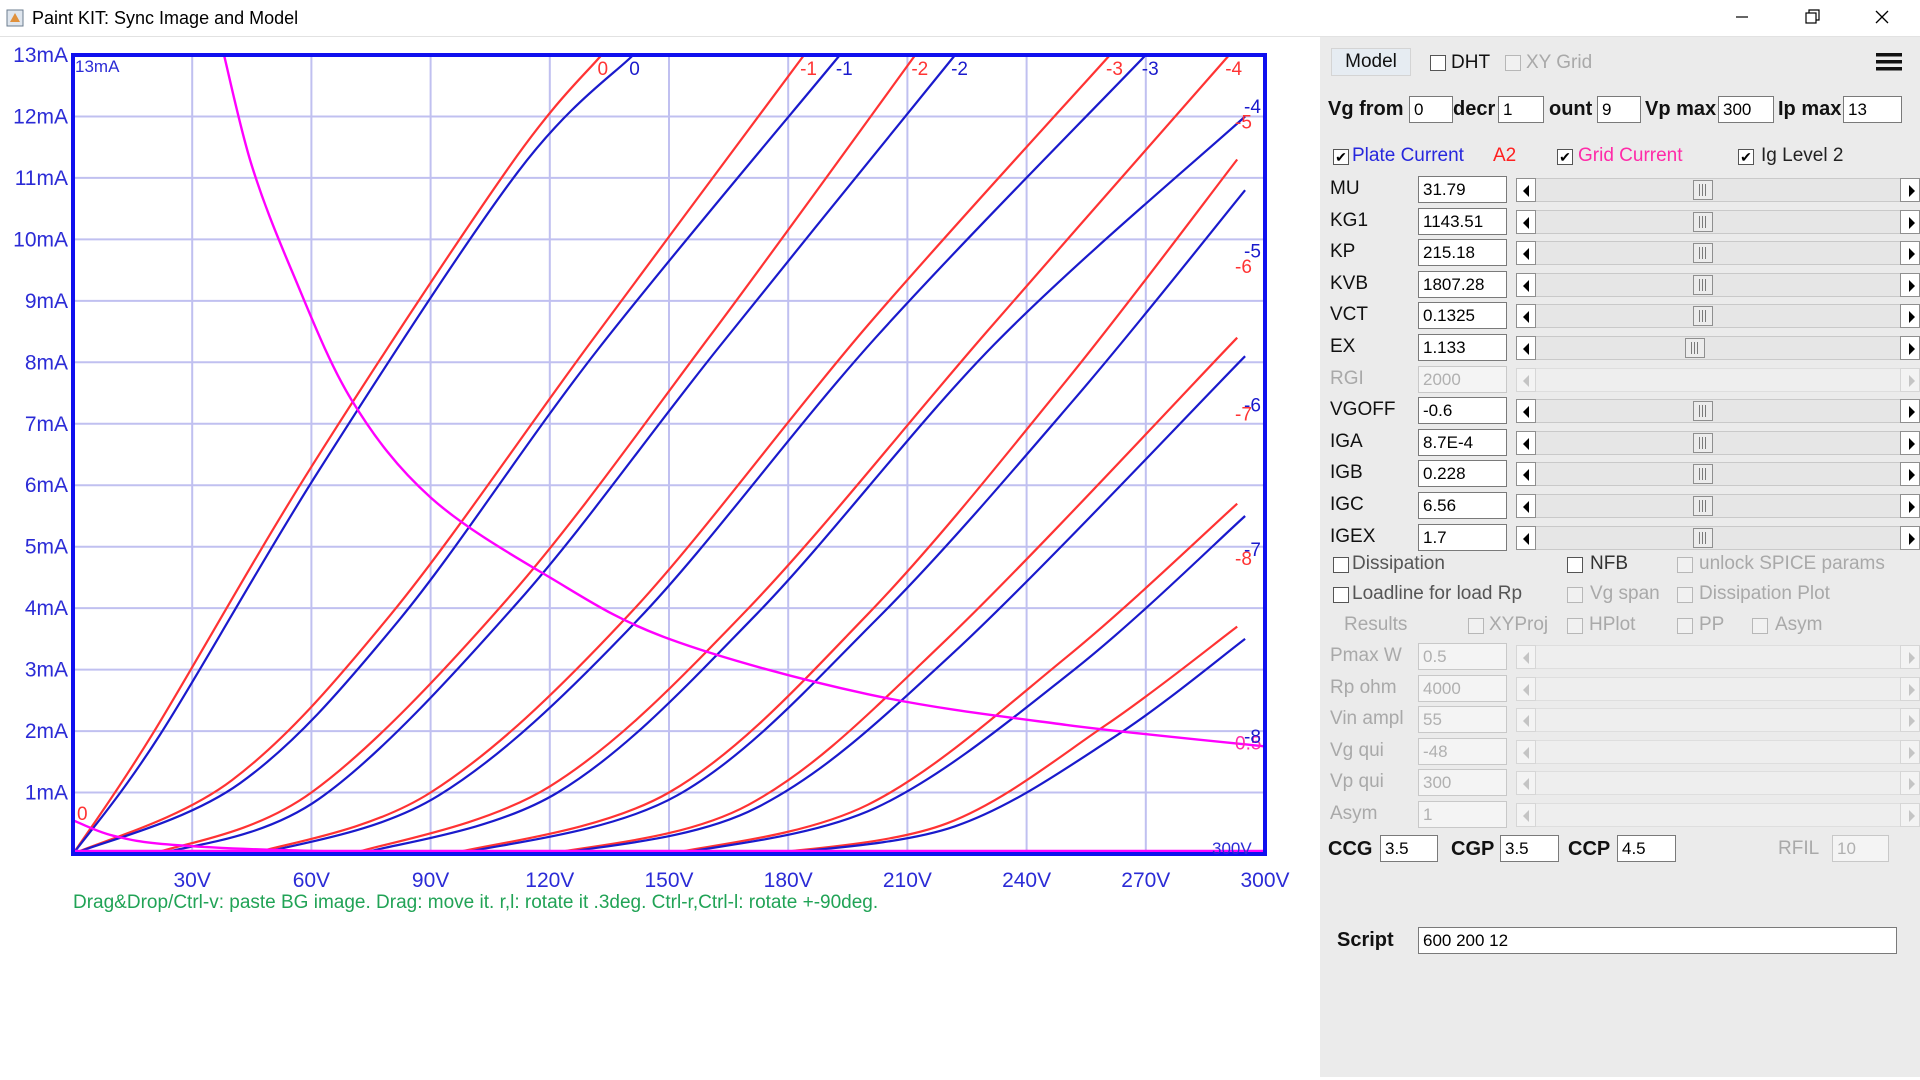  I want to click on param-field-kg1: 1143.51, so click(1462, 221).